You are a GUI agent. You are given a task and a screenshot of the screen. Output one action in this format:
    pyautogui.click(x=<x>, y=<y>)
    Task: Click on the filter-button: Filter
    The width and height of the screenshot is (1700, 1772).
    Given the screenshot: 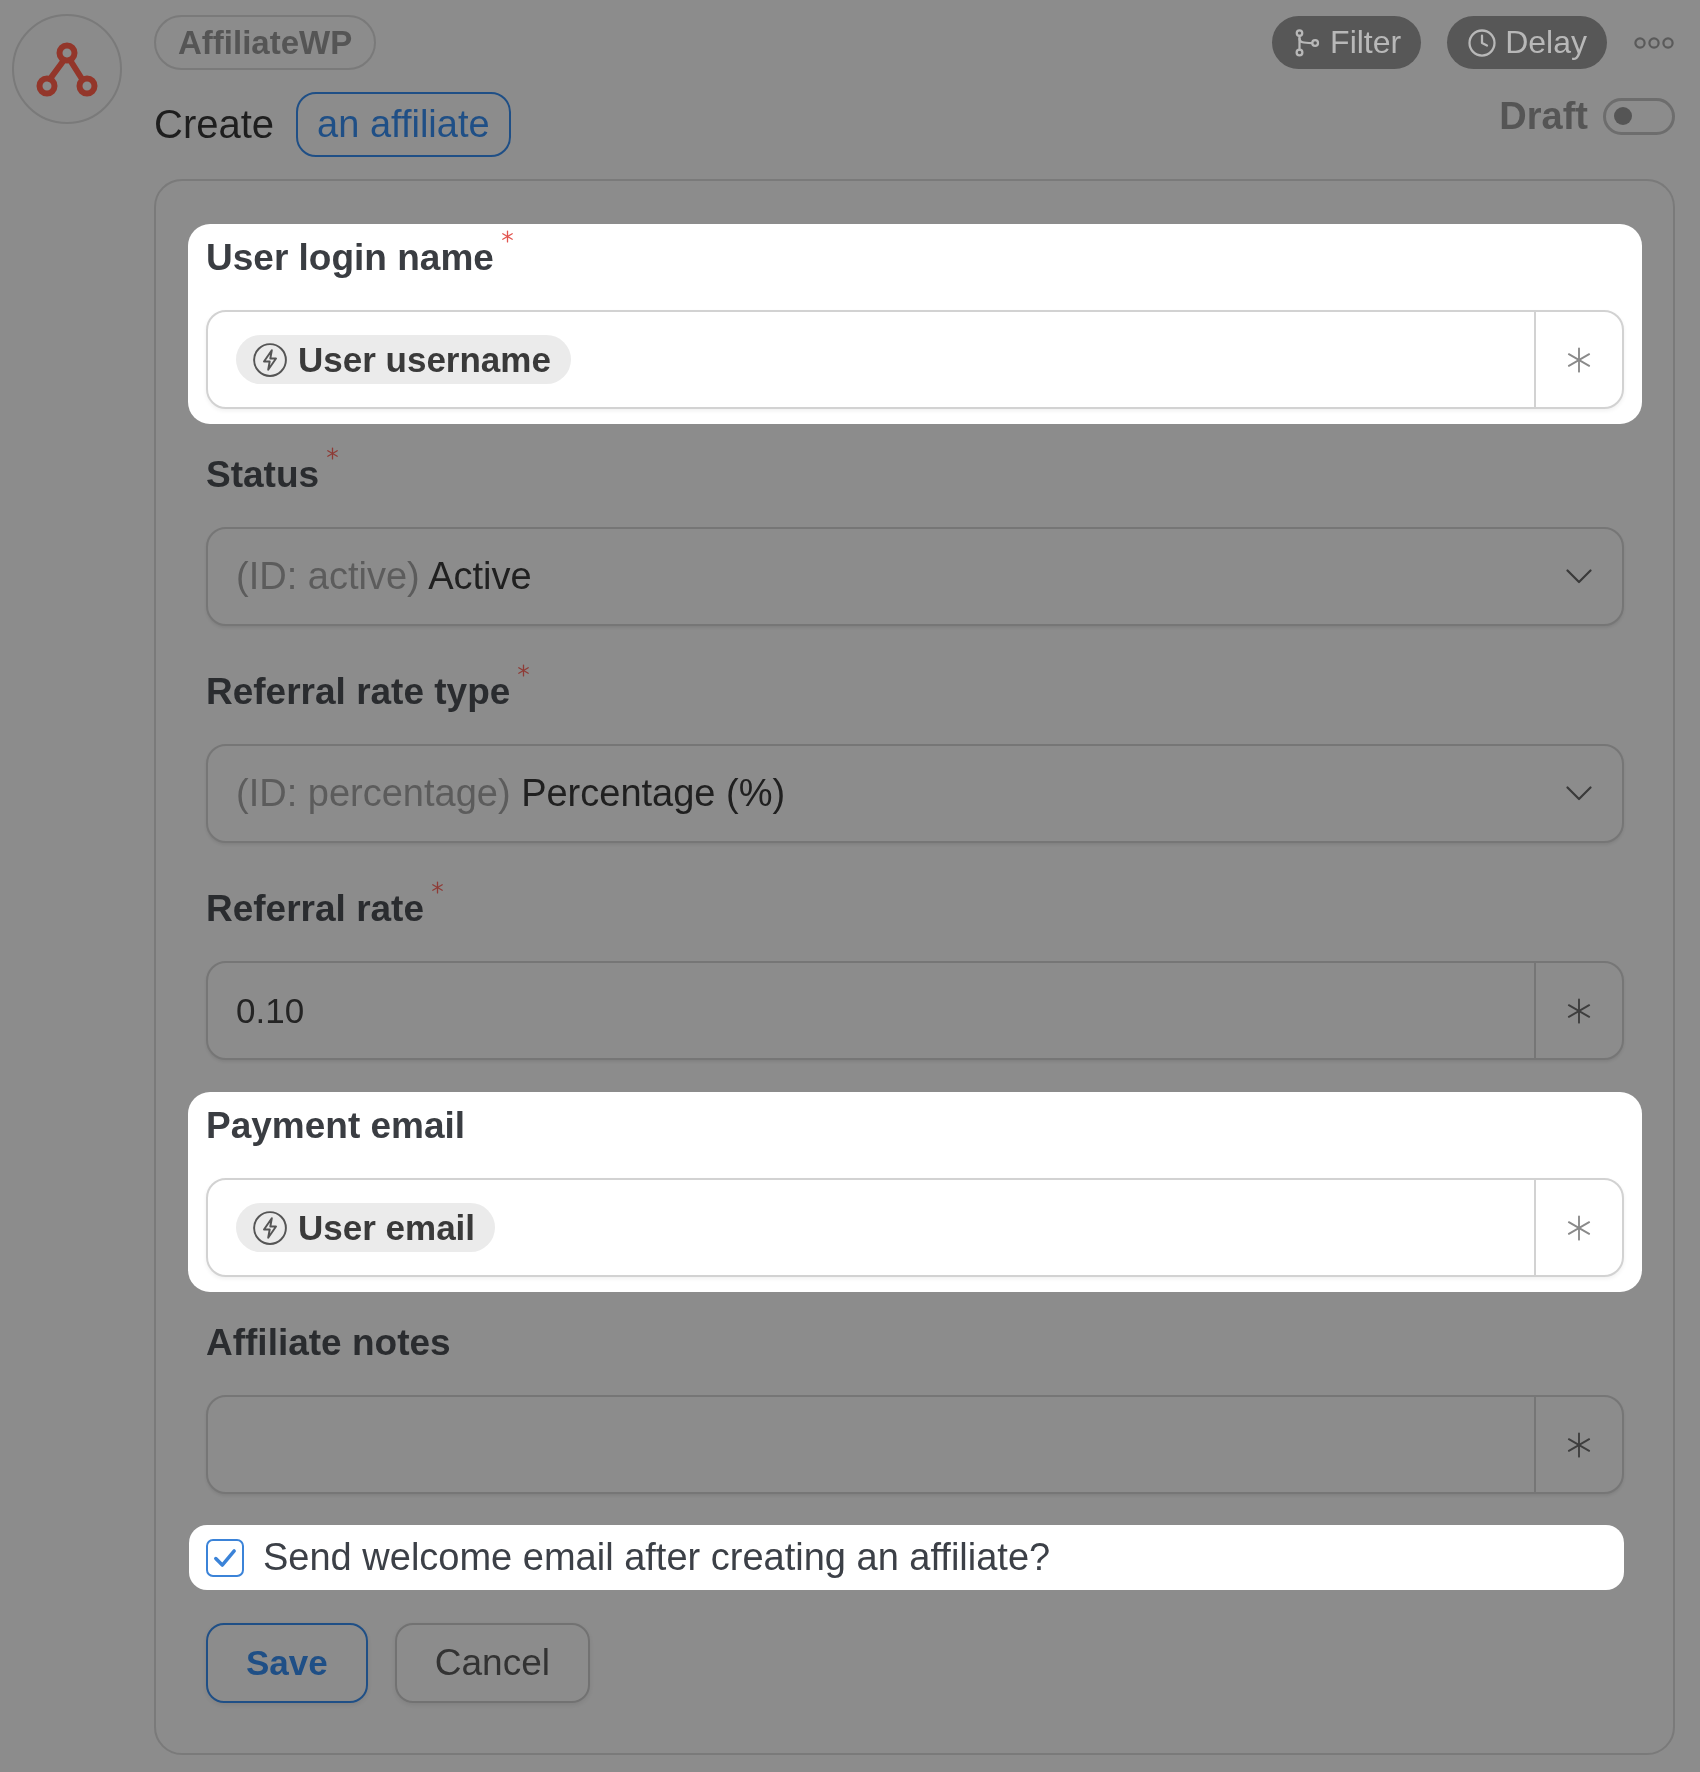 What is the action you would take?
    pyautogui.click(x=1347, y=42)
    